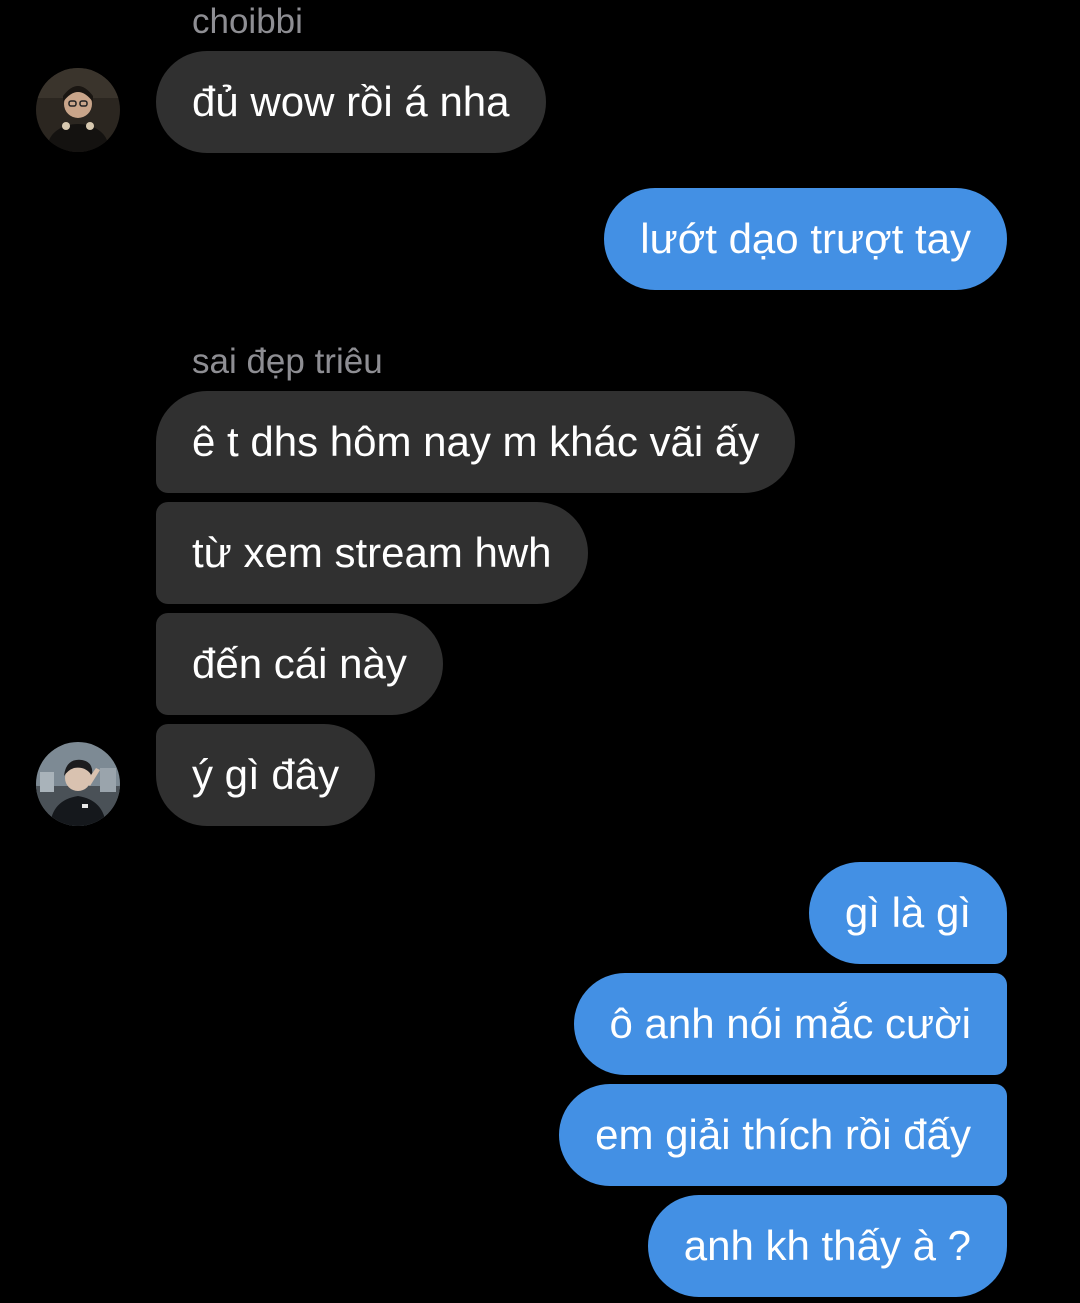 The width and height of the screenshot is (1080, 1303). What do you see at coordinates (790, 1024) in the screenshot?
I see `outgoing-message: ô anh nói mắc cười` at bounding box center [790, 1024].